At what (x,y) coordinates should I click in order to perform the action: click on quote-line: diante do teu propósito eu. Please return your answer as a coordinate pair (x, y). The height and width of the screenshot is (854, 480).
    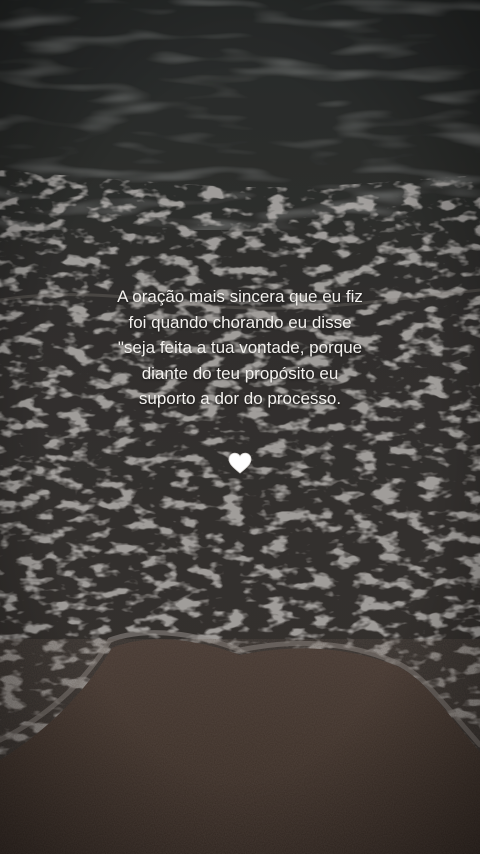
    Looking at the image, I should click on (240, 373).